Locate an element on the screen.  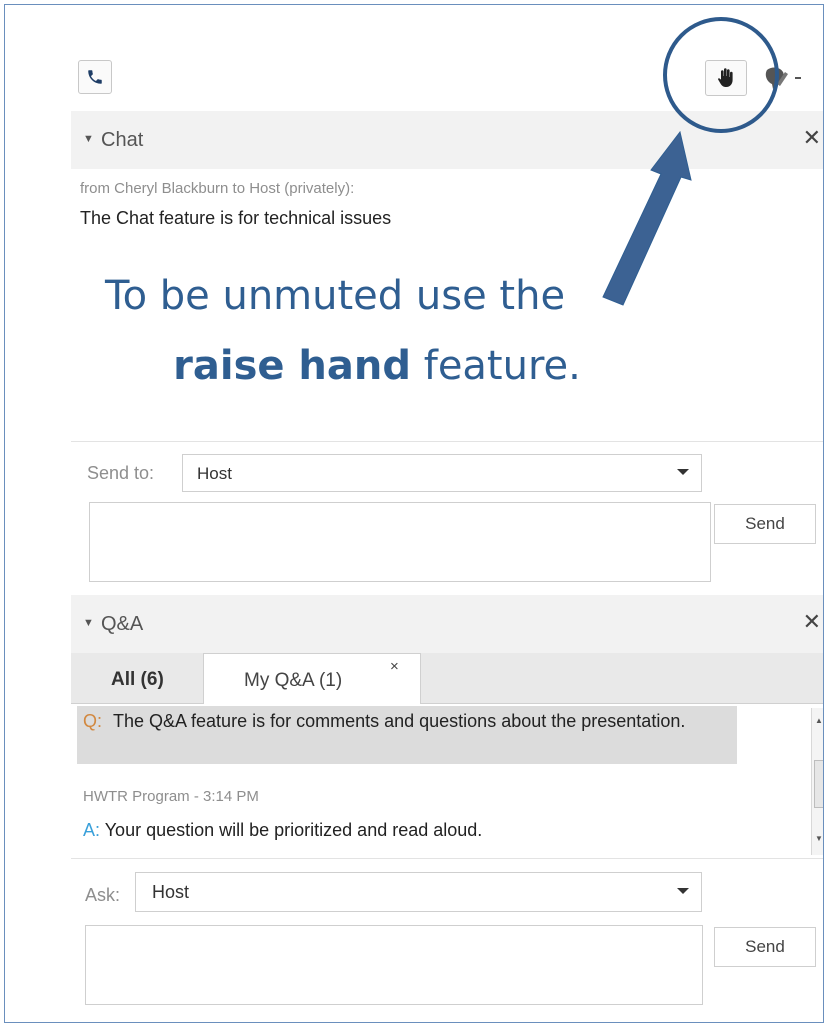
qa-title: Q&A is located at coordinates (122, 624).